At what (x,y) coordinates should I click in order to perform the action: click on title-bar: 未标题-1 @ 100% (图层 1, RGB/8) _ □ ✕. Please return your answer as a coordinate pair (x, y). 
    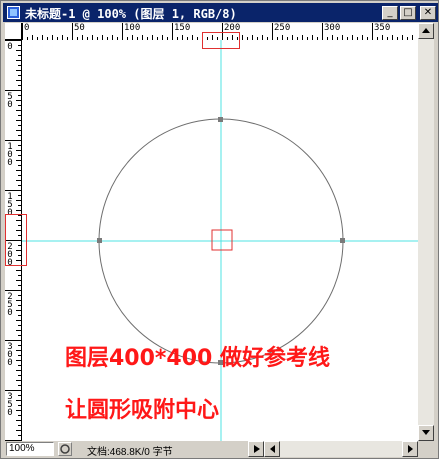
    Looking at the image, I should click on (220, 12).